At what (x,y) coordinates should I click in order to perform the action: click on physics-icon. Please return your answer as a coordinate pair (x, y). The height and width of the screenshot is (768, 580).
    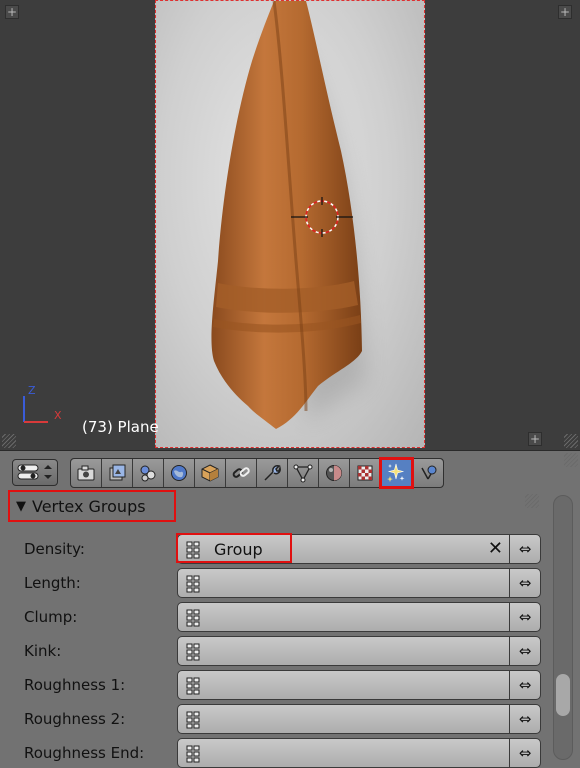
    Looking at the image, I should click on (428, 472).